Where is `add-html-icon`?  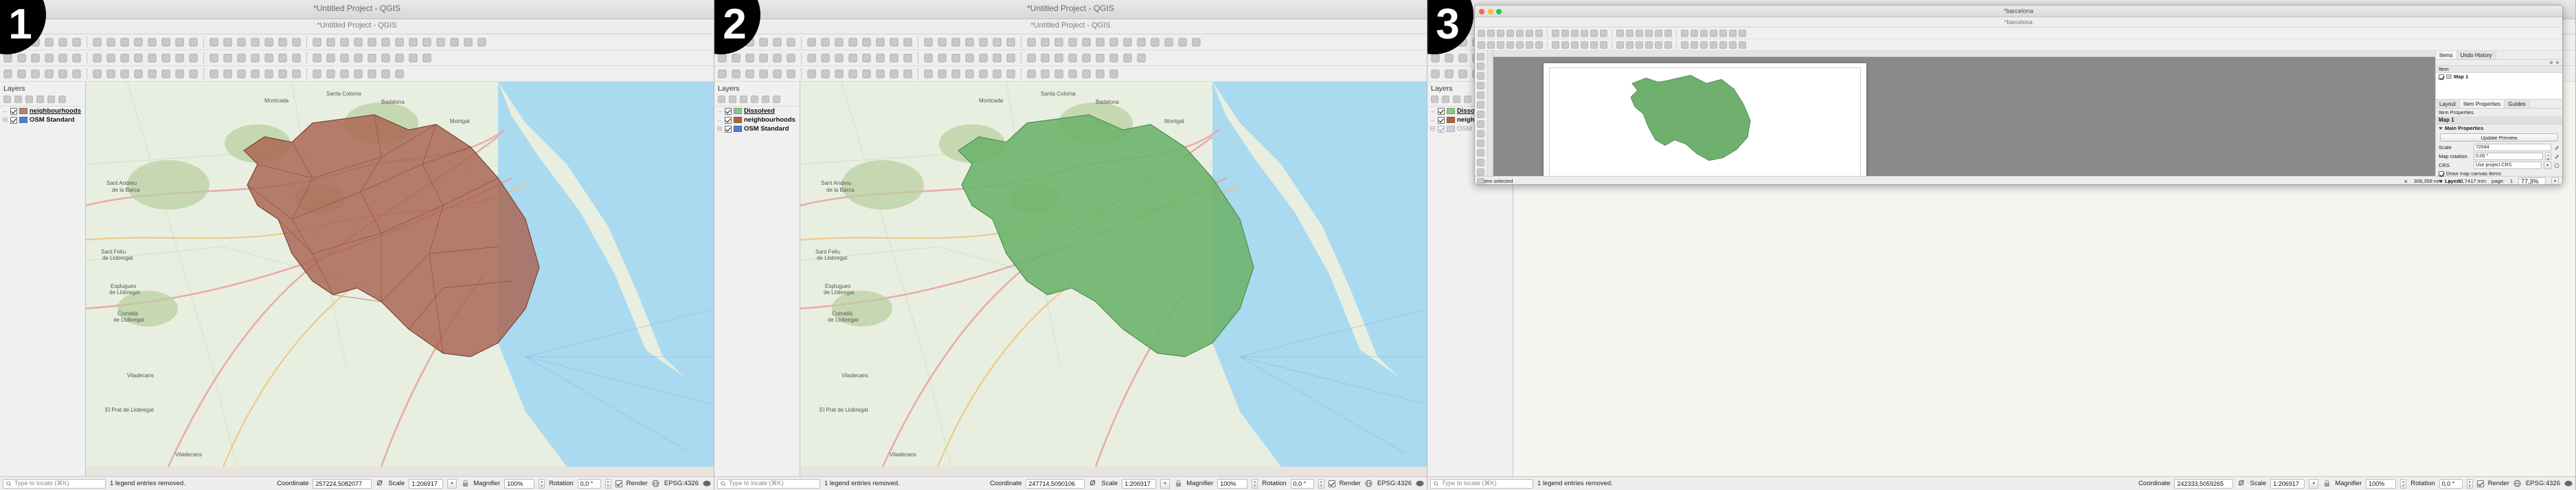 add-html-icon is located at coordinates (1480, 180).